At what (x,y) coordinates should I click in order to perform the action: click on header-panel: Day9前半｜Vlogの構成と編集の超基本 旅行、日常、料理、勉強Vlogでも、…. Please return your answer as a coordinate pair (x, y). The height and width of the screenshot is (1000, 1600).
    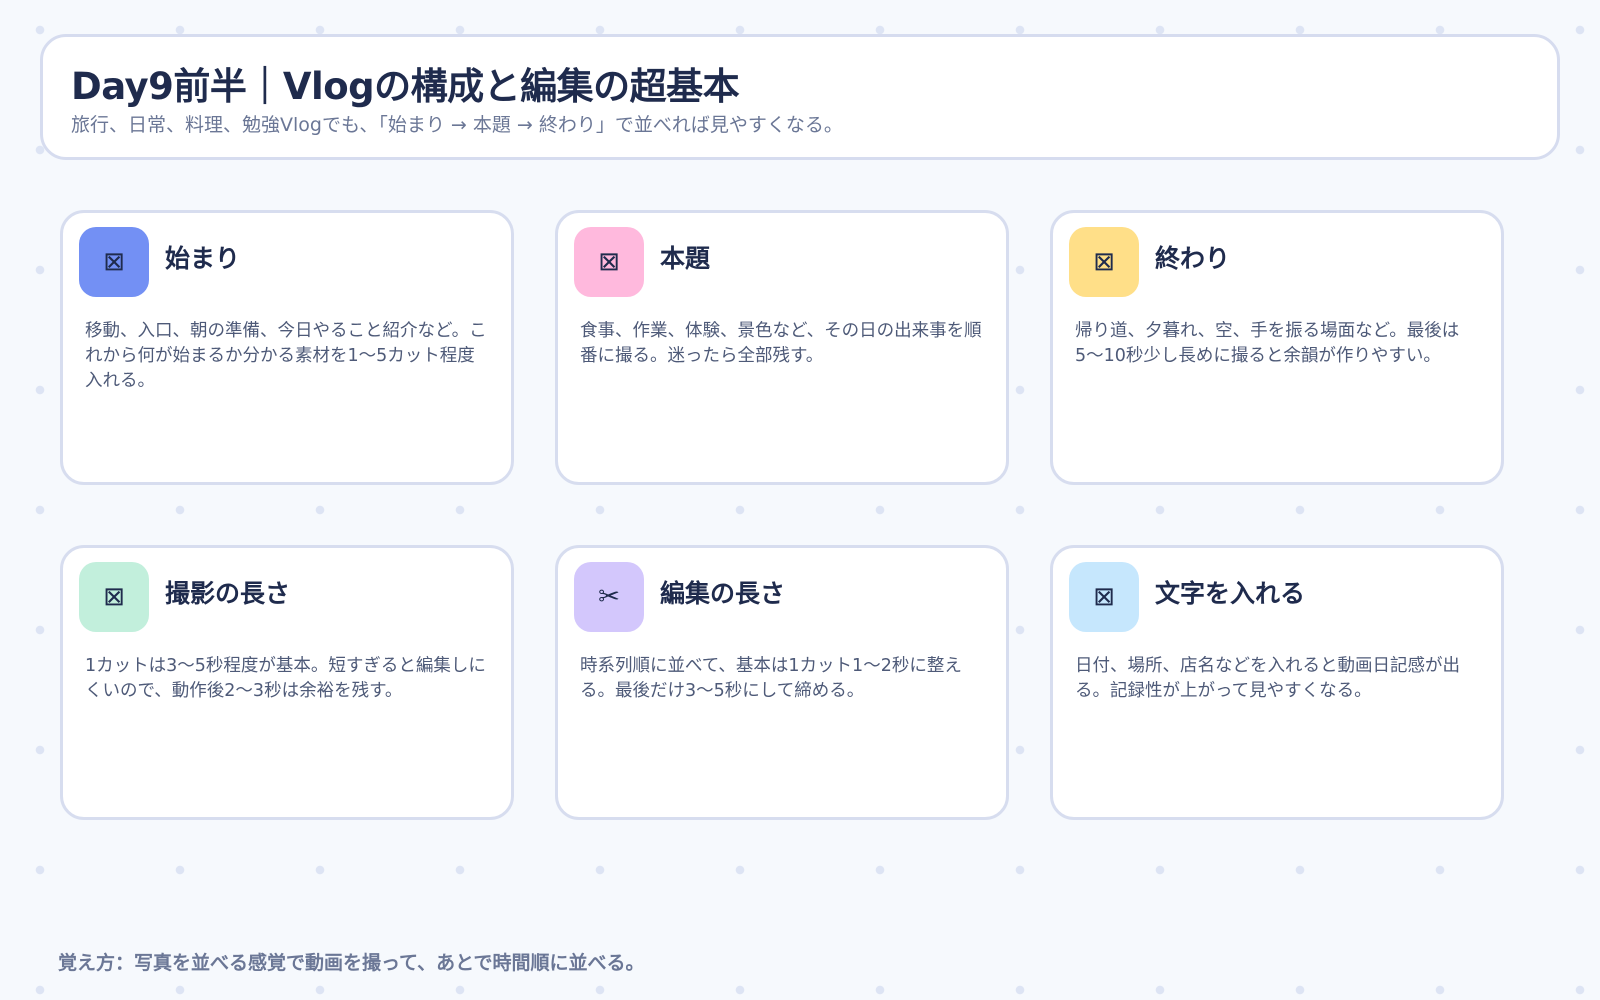
    Looking at the image, I should click on (800, 97).